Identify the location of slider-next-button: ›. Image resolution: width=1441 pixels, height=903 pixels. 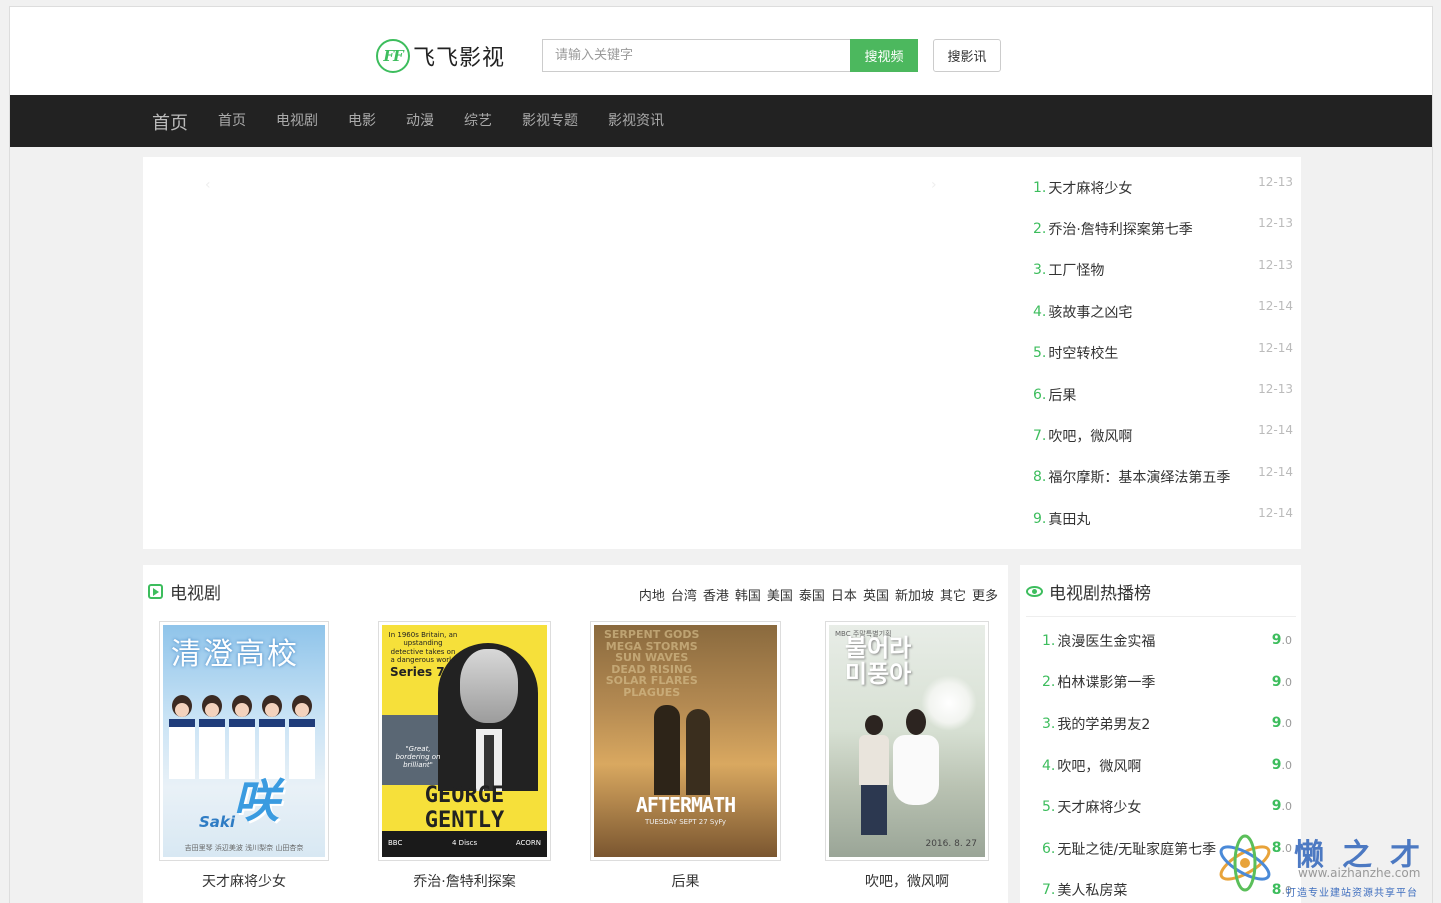
(934, 185).